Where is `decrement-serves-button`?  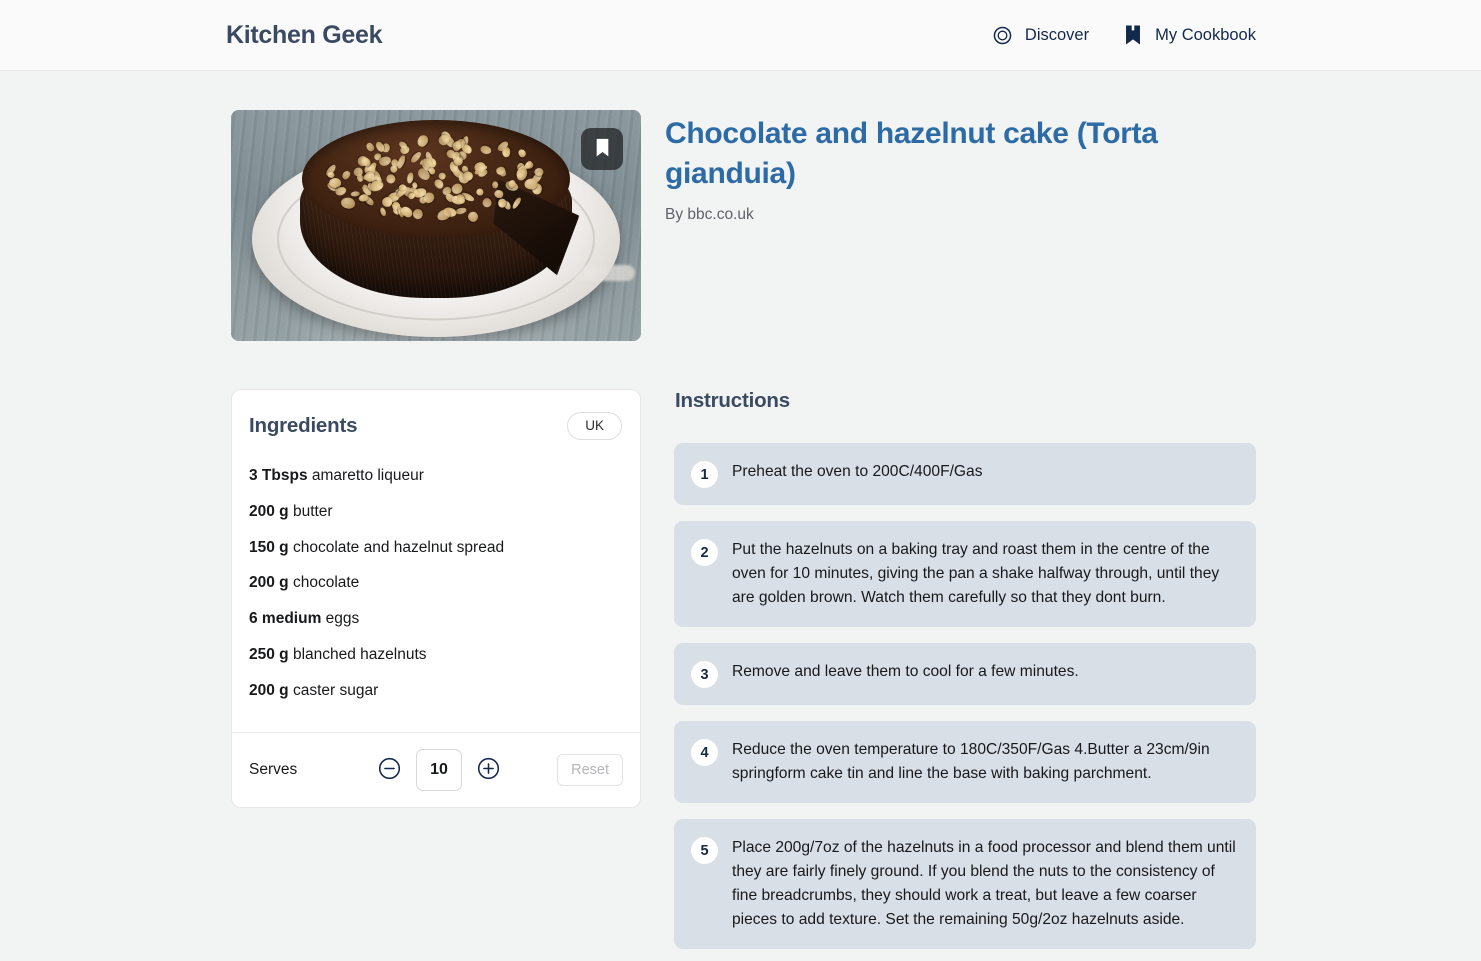
decrement-serves-button is located at coordinates (389, 769).